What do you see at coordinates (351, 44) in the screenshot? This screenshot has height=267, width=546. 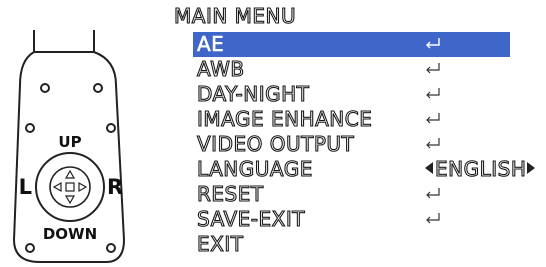 I see `menu-item-ae: AE` at bounding box center [351, 44].